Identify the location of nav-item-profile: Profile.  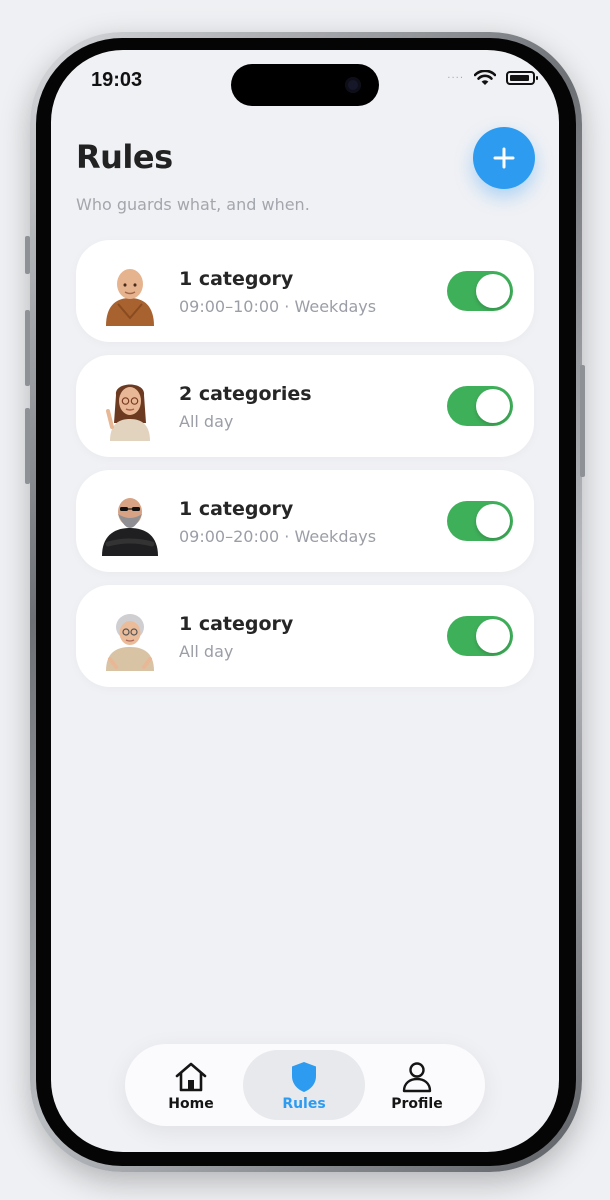
(417, 1085).